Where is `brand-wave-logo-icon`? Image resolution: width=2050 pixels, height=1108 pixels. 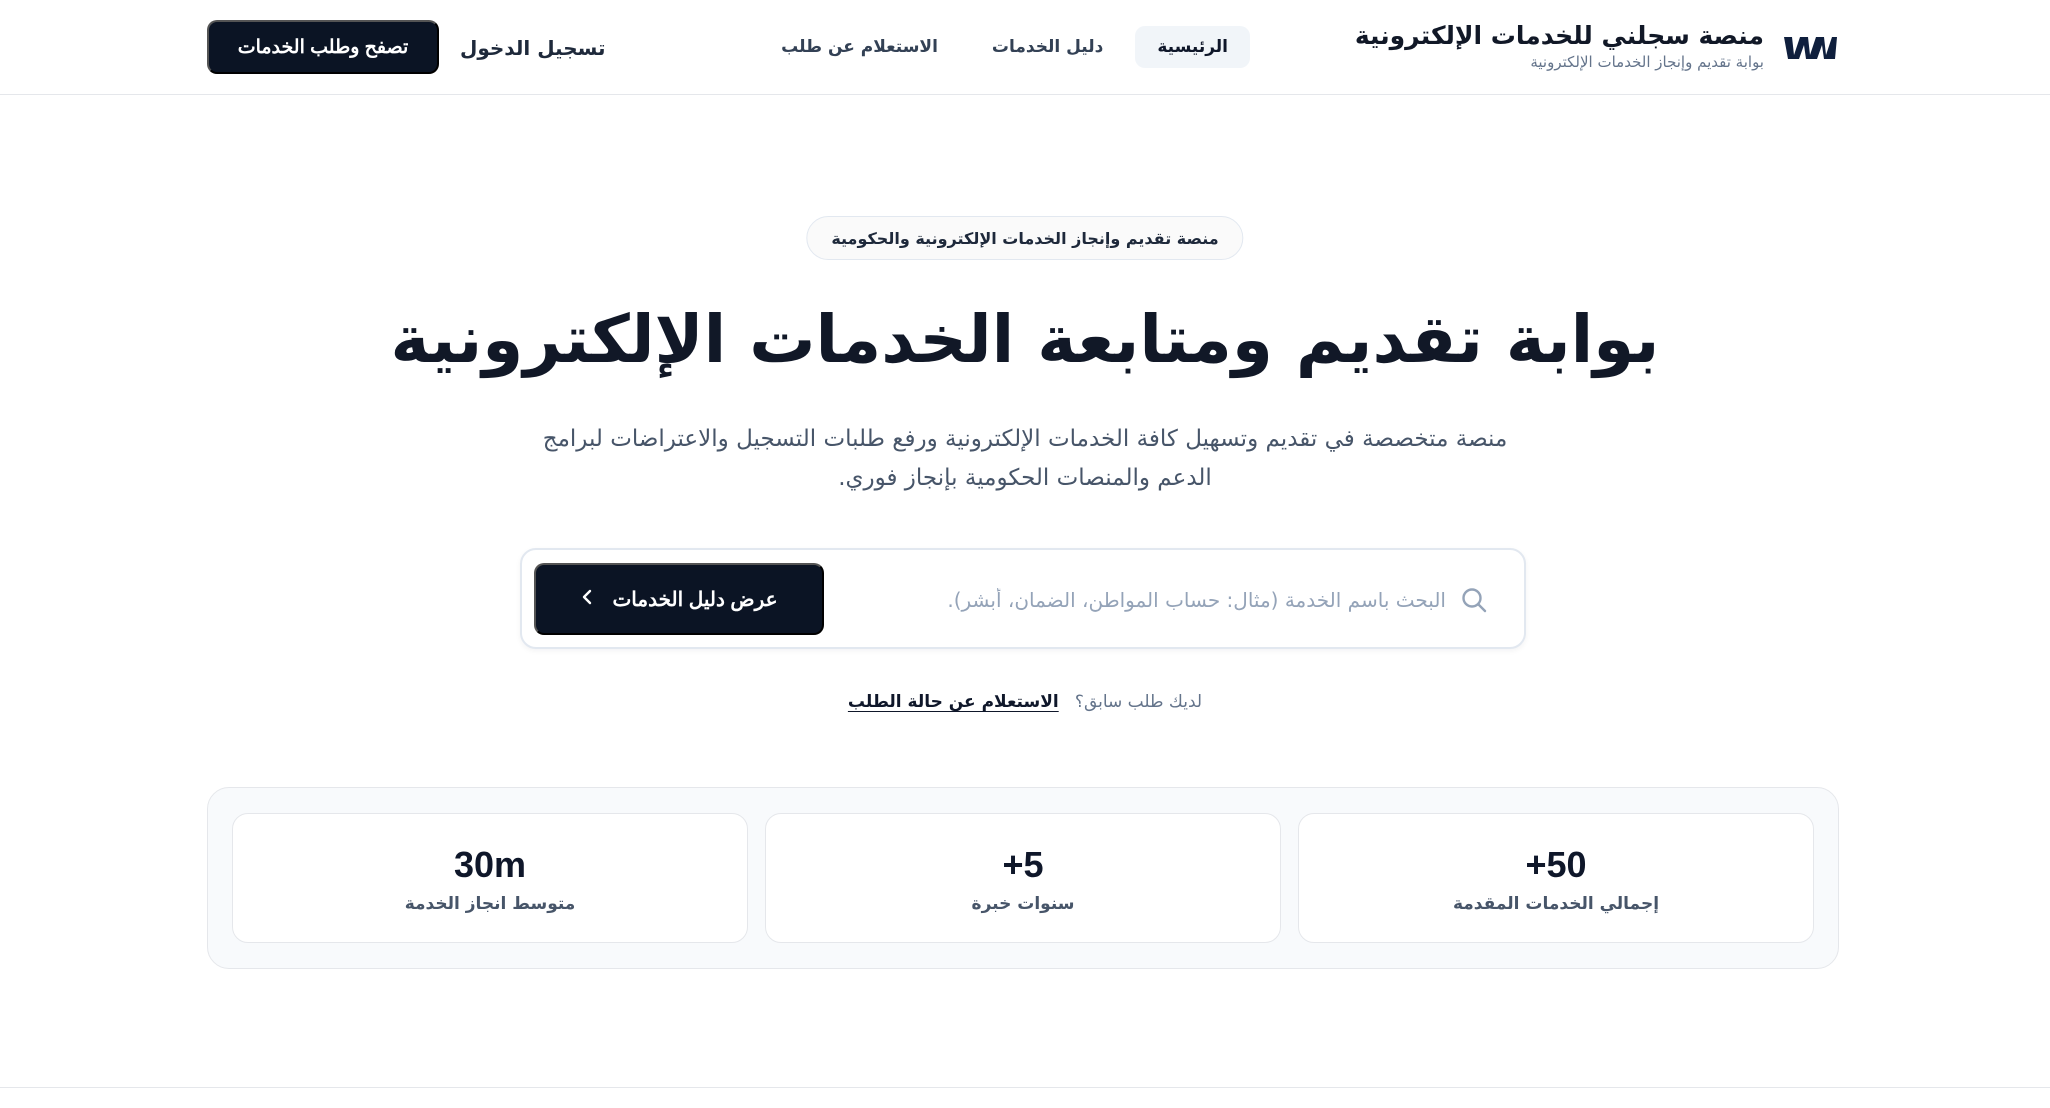 brand-wave-logo-icon is located at coordinates (1810, 46).